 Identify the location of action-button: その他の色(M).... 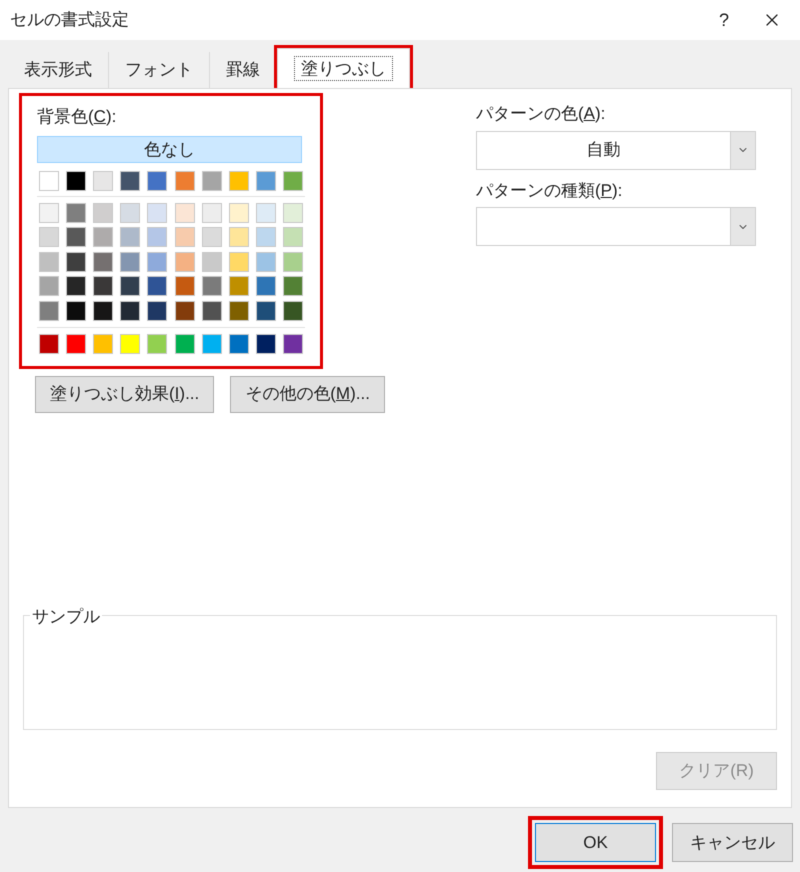
(307, 394).